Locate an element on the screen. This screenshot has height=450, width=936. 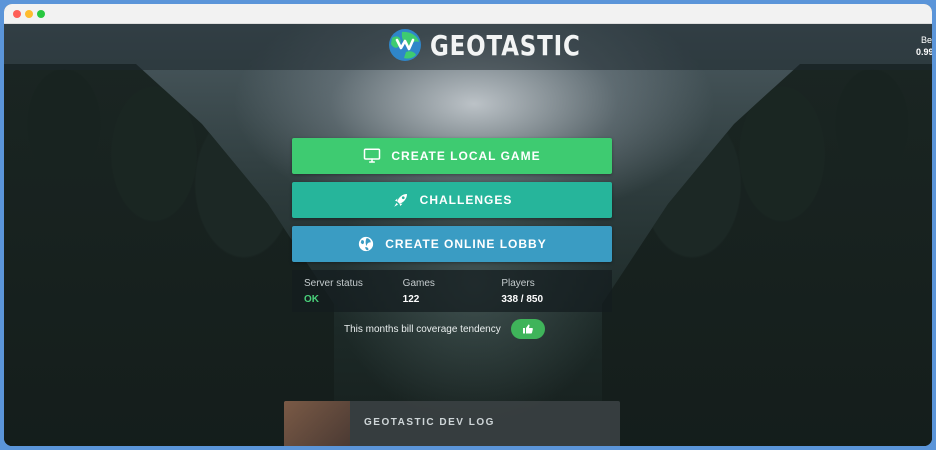
dev-log-card: GEOTASTIC DEV LOG is located at coordinates (452, 423).